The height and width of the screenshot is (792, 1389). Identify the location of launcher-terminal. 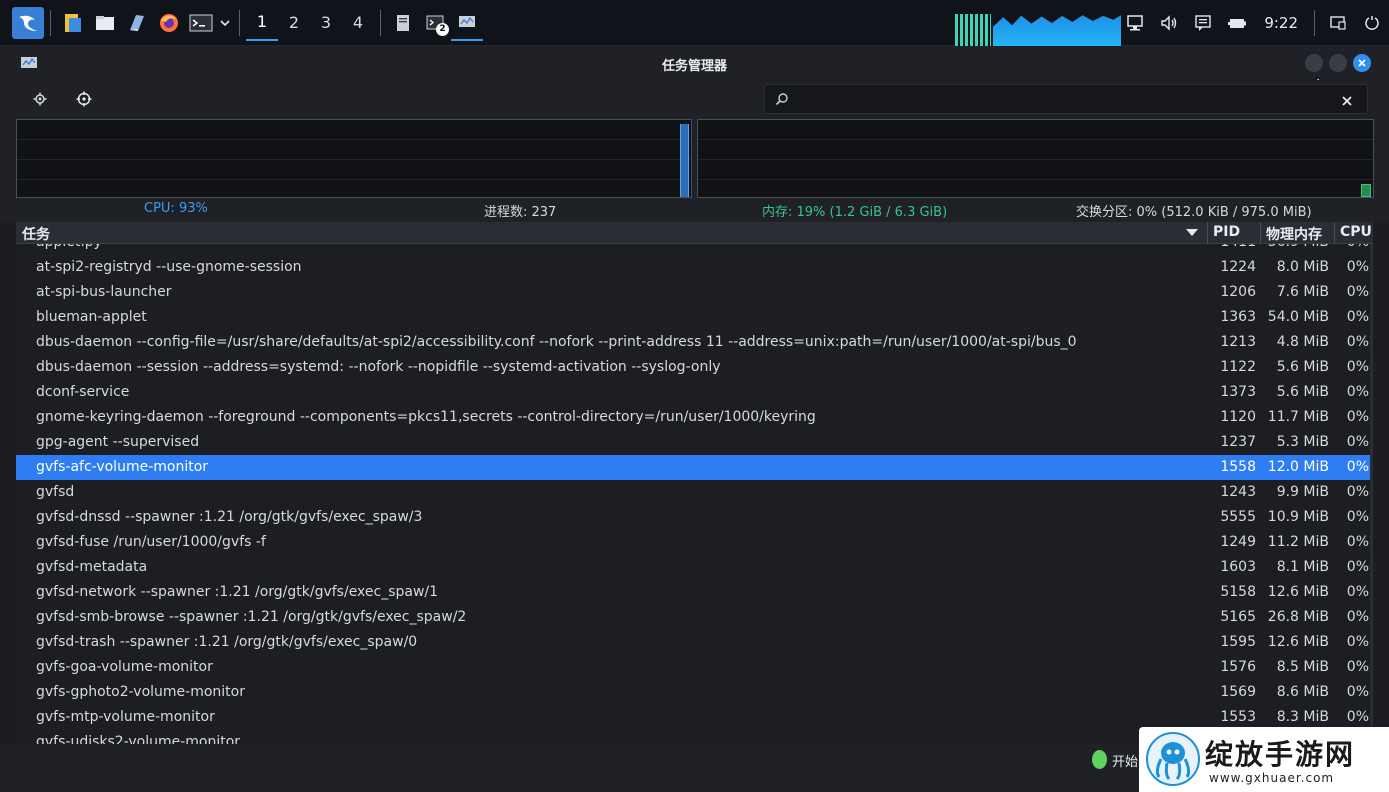
(201, 23).